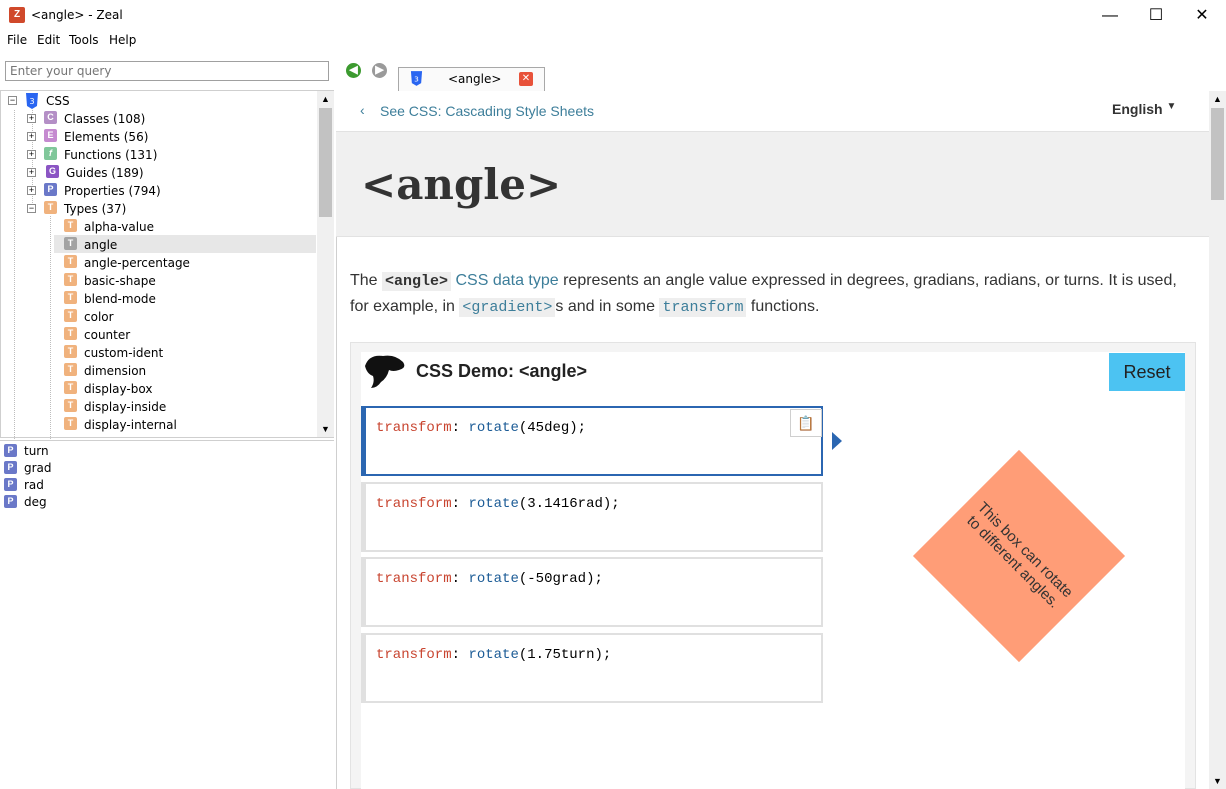 This screenshot has height=789, width=1226. What do you see at coordinates (1137, 109) in the screenshot?
I see `language-label: English` at bounding box center [1137, 109].